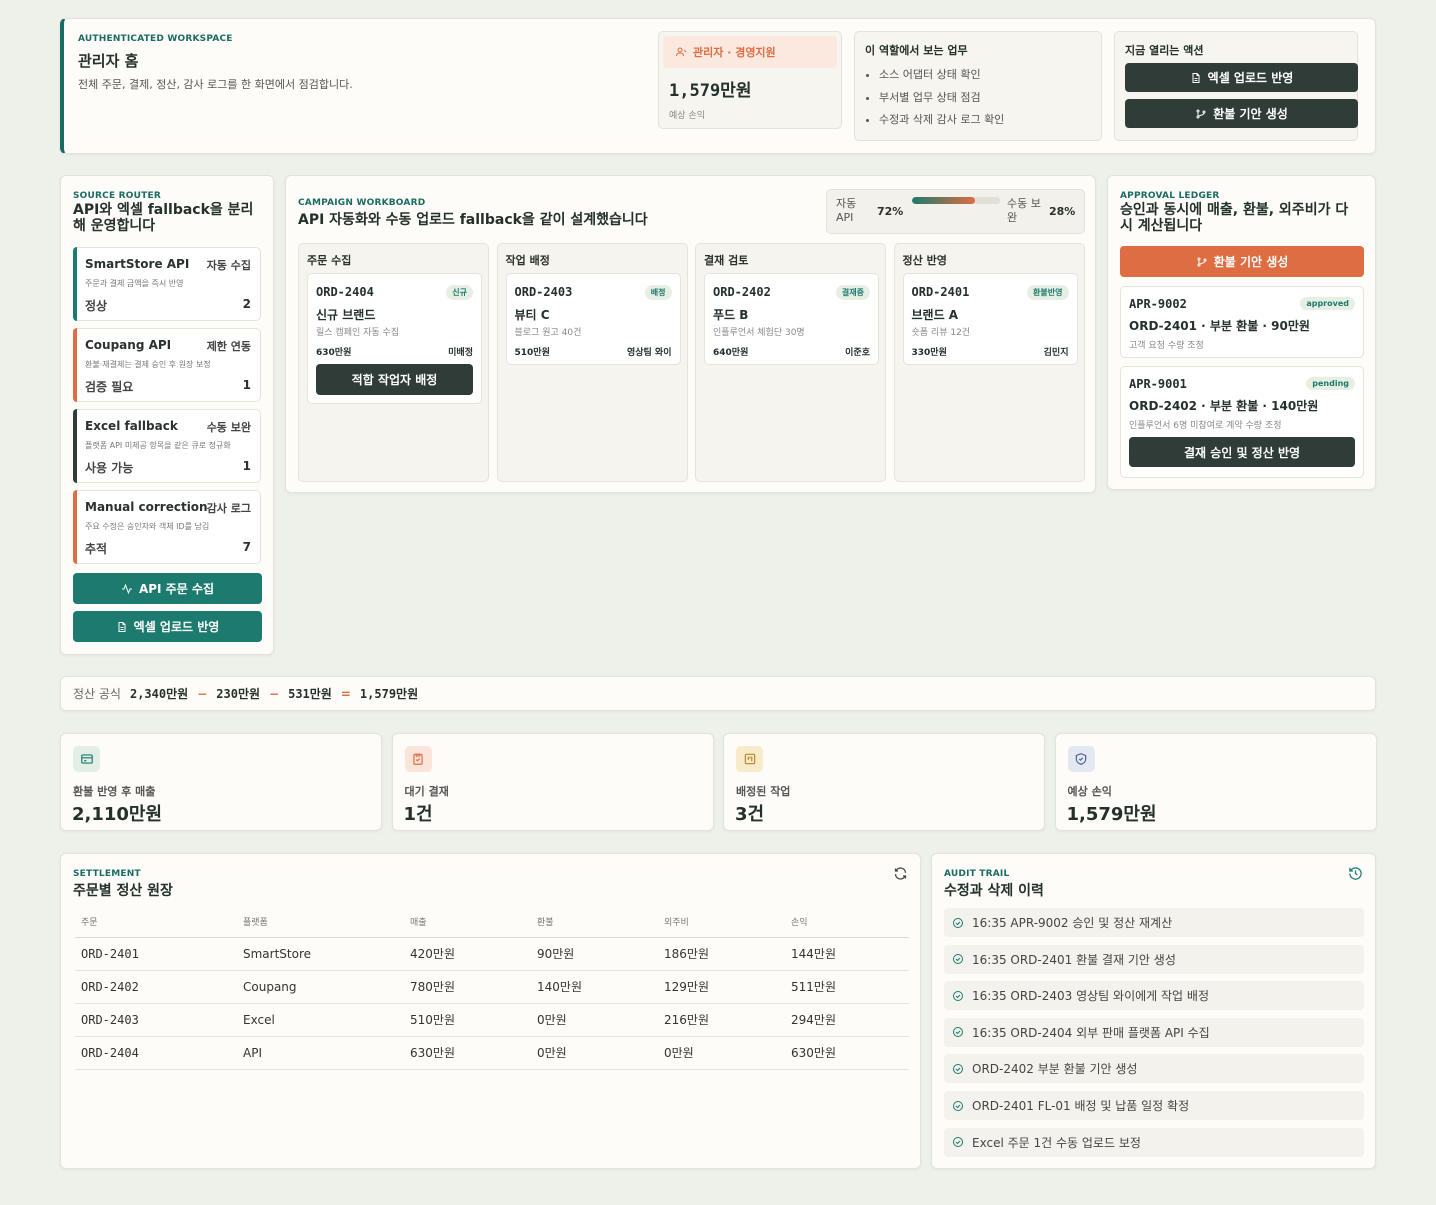 The height and width of the screenshot is (1205, 1436). What do you see at coordinates (710, 91) in the screenshot?
I see `loss-value: 1,579만원` at bounding box center [710, 91].